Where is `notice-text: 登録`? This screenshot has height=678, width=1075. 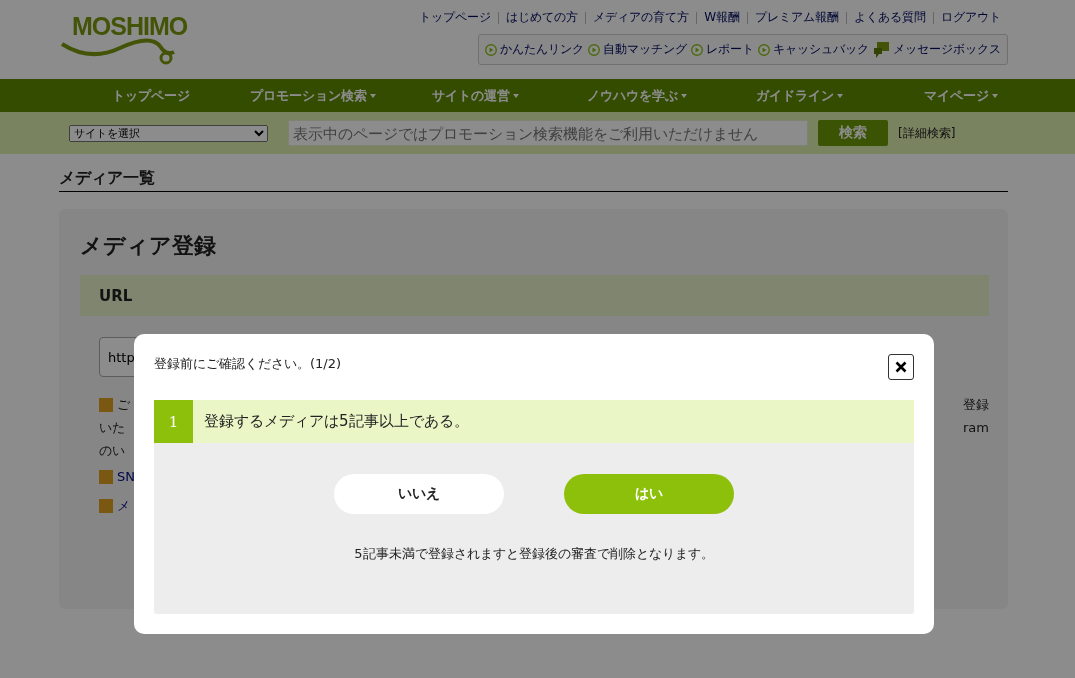
notice-text: 登録 is located at coordinates (976, 404).